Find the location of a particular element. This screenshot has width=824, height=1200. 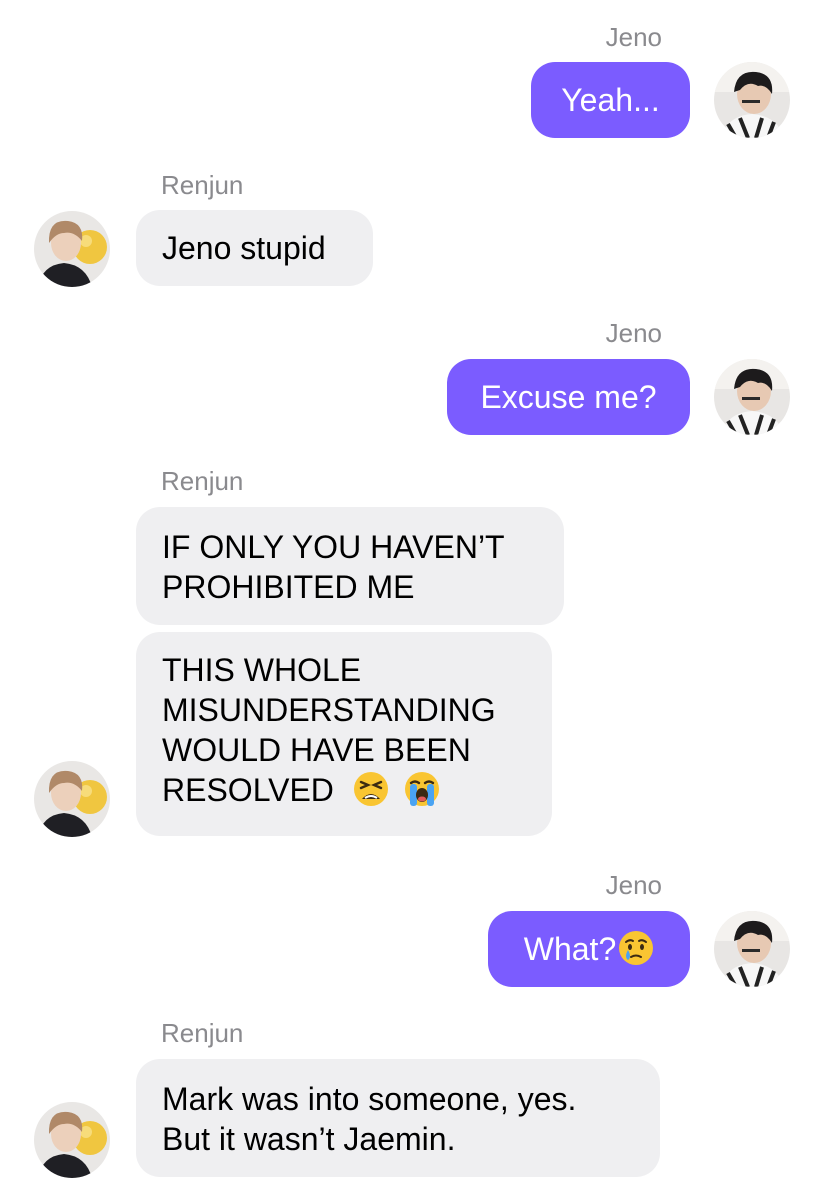

message-text: Excuse me? is located at coordinates (568, 397).